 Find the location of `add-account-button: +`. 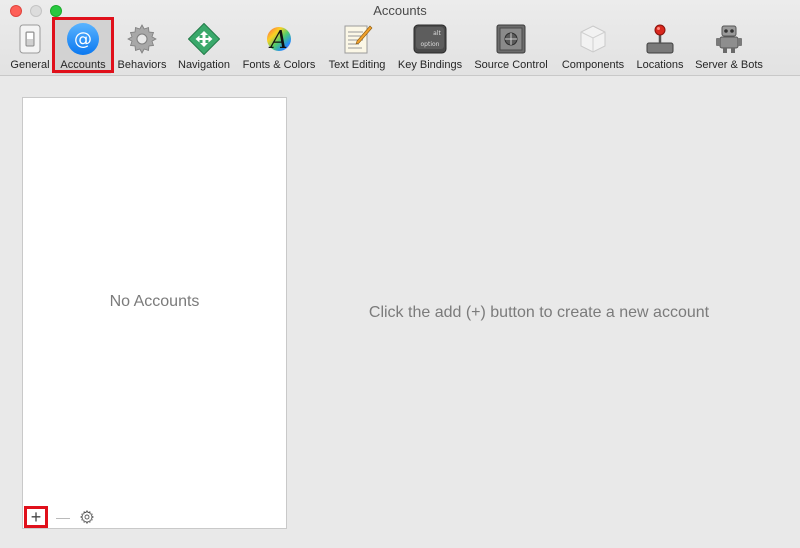

add-account-button: + is located at coordinates (36, 517).